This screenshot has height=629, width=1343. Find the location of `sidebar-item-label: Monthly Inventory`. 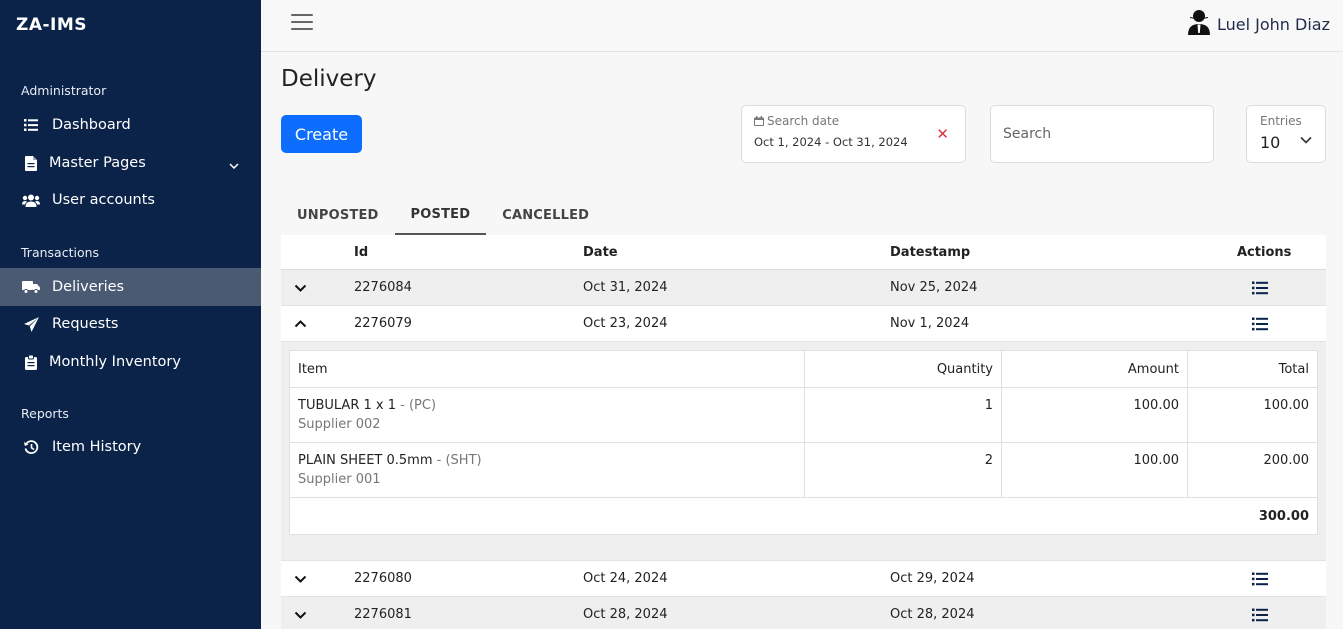

sidebar-item-label: Monthly Inventory is located at coordinates (115, 362).